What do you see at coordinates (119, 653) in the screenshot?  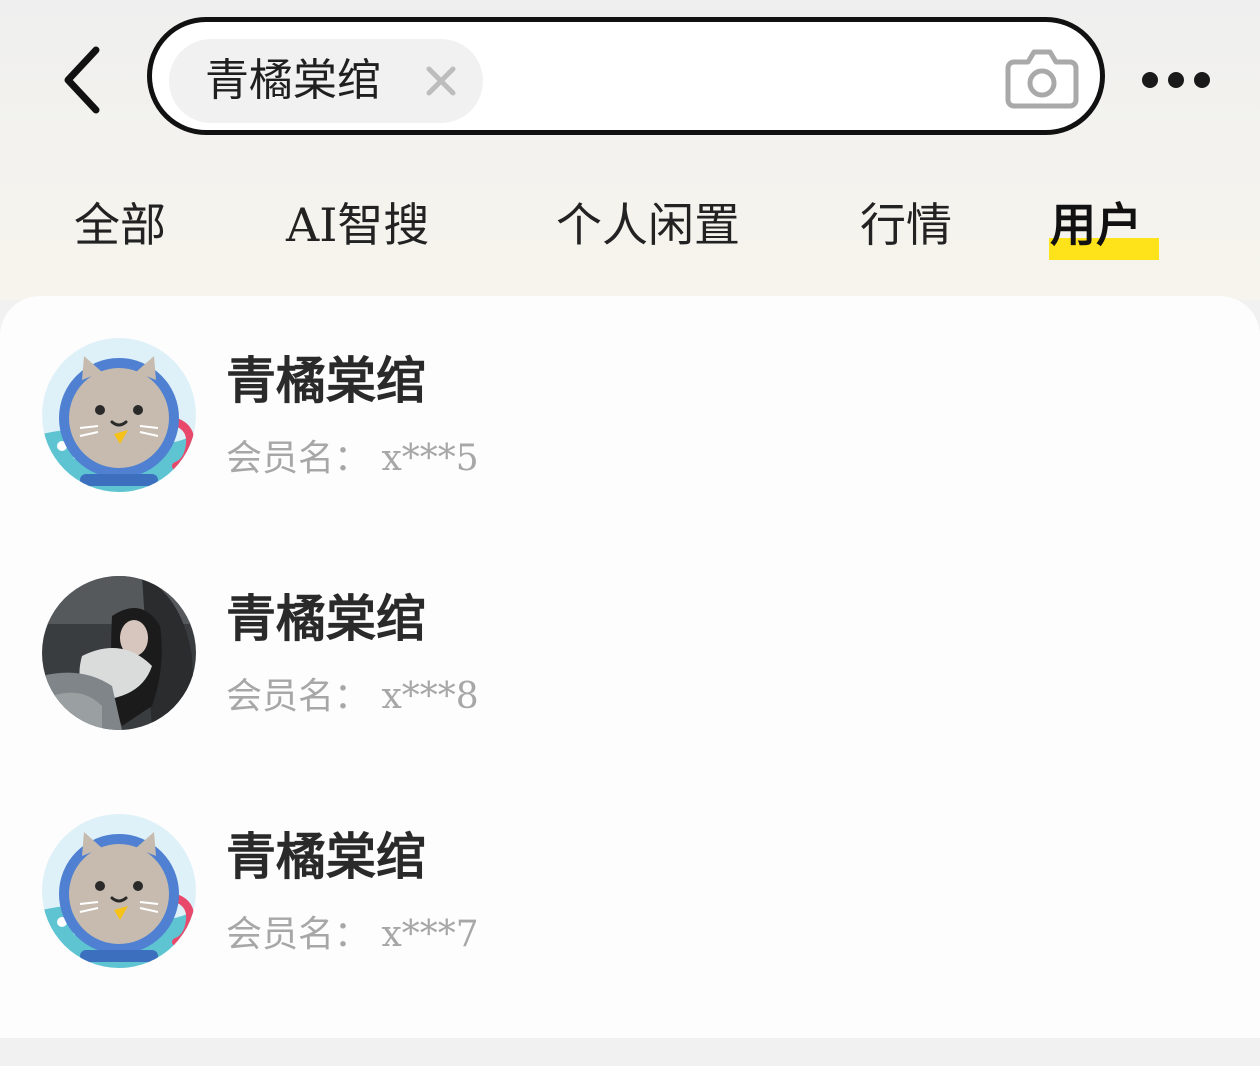 I see `photo-avatar` at bounding box center [119, 653].